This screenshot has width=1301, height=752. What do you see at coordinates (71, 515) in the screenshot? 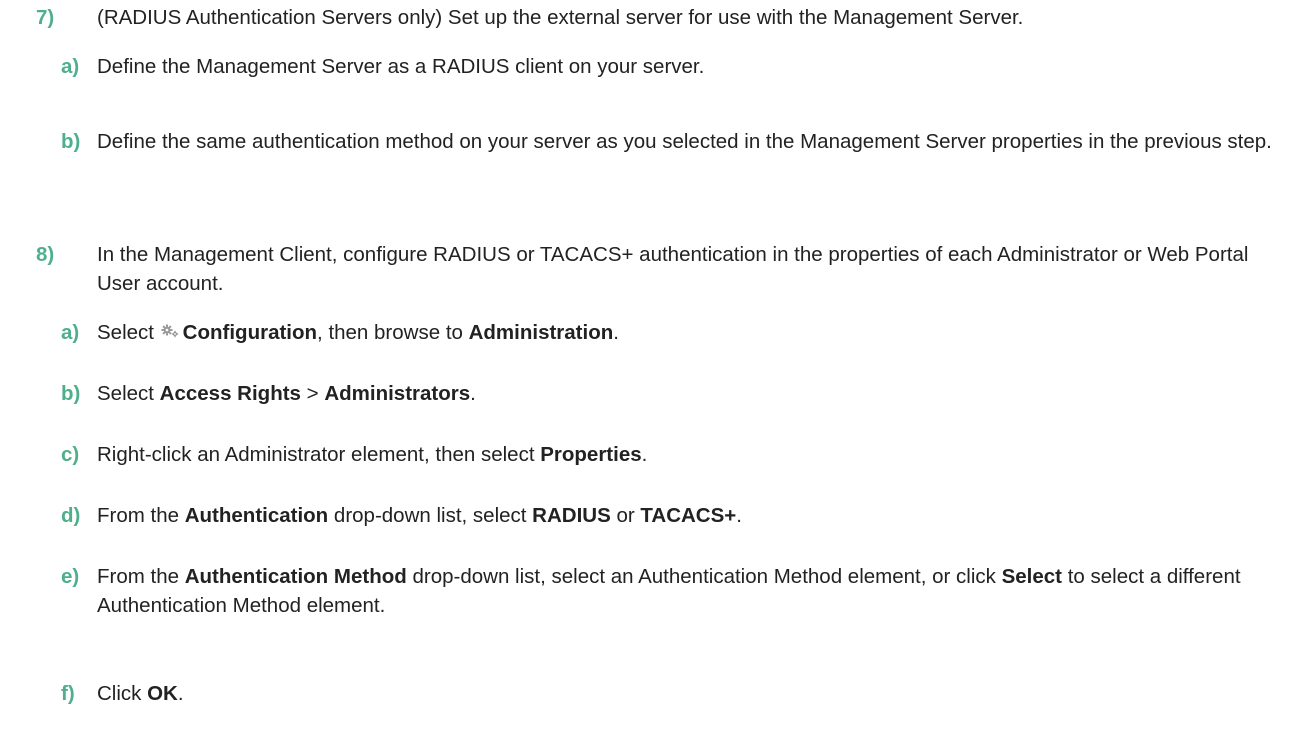
I see `substep-letter: d)` at bounding box center [71, 515].